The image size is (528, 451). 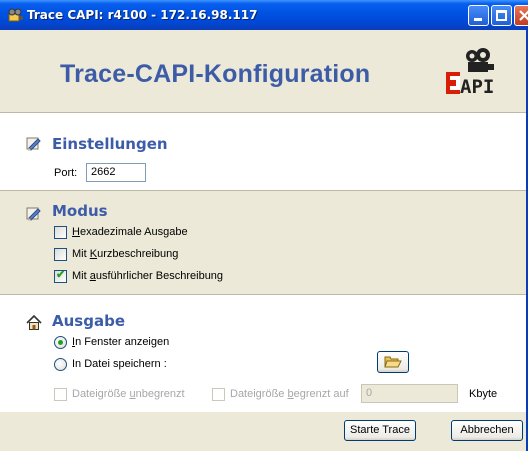 I want to click on minimize-button, so click(x=478, y=15).